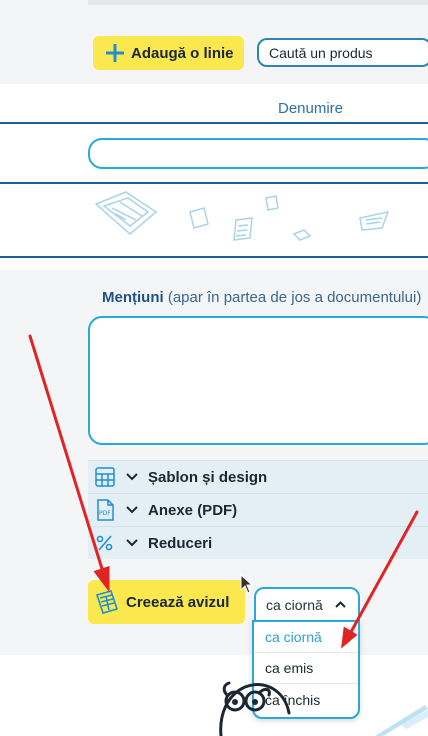 The image size is (428, 736). Describe the element at coordinates (214, 123) in the screenshot. I see `table-header-divider` at that location.